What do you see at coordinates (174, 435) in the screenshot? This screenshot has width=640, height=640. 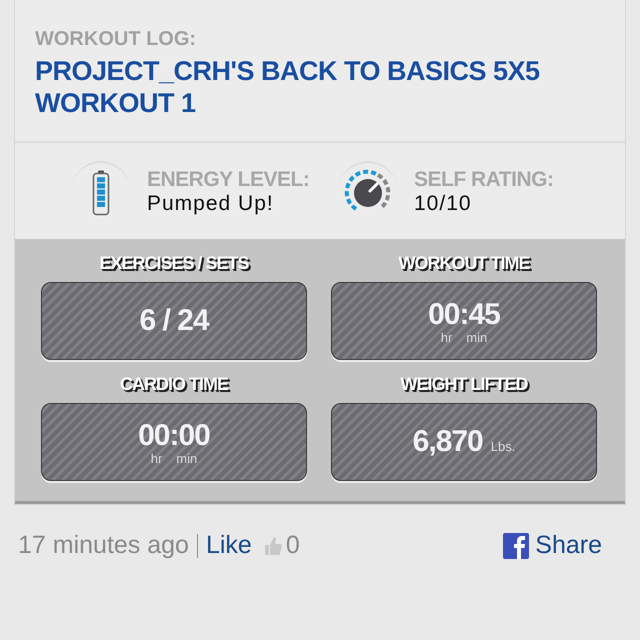 I see `tile-value: 00:00` at bounding box center [174, 435].